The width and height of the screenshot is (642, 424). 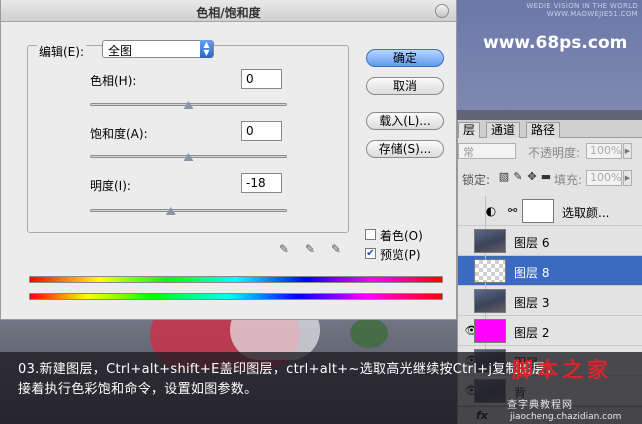 What do you see at coordinates (472, 211) in the screenshot?
I see `visibility-toggle` at bounding box center [472, 211].